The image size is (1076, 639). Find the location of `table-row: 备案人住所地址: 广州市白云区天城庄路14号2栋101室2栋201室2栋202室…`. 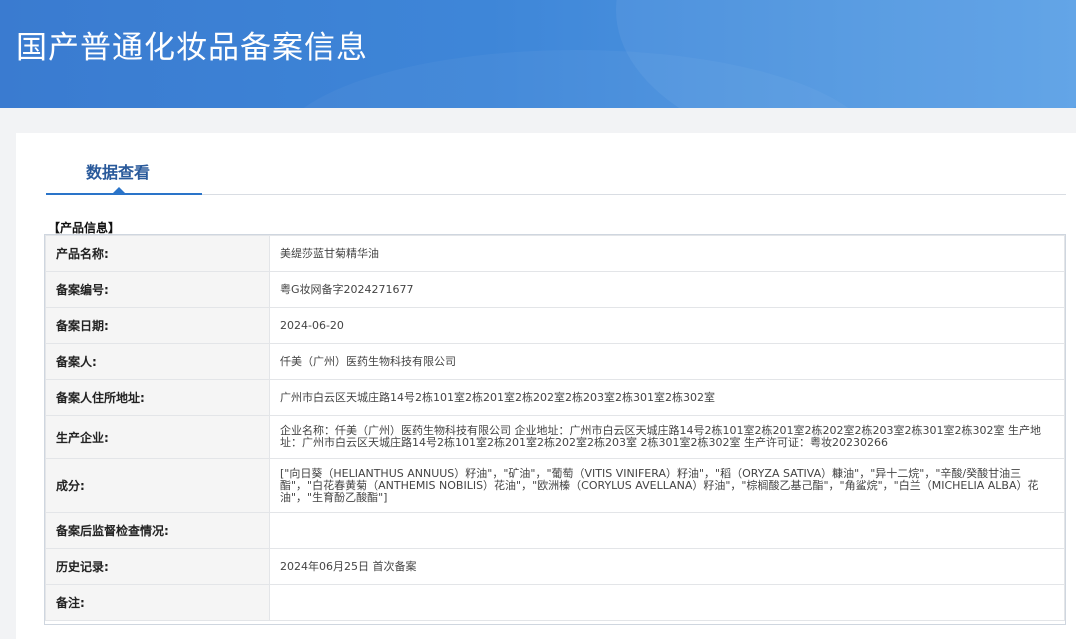

table-row: 备案人住所地址: 广州市白云区天城庄路14号2栋101室2栋201室2栋202室… is located at coordinates (555, 397).